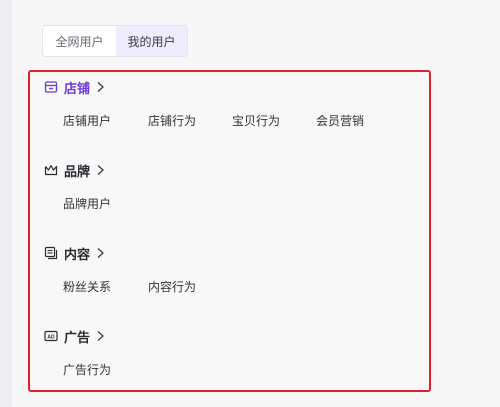 This screenshot has height=407, width=500. Describe the element at coordinates (77, 255) in the screenshot. I see `section-title-content: 内容` at that location.